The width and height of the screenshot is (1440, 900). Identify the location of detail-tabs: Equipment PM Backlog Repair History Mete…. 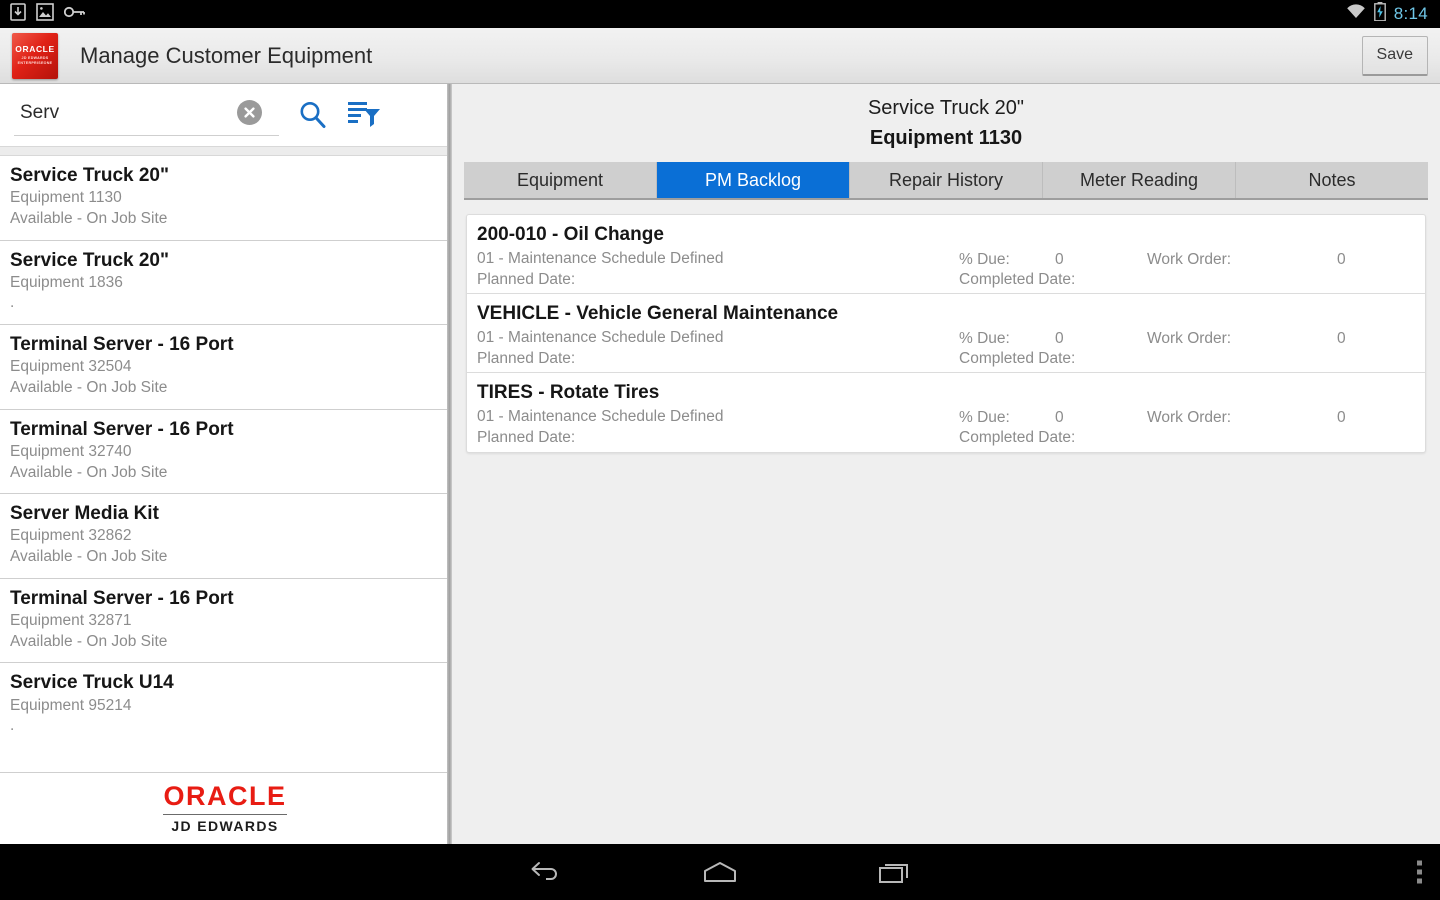
(946, 181).